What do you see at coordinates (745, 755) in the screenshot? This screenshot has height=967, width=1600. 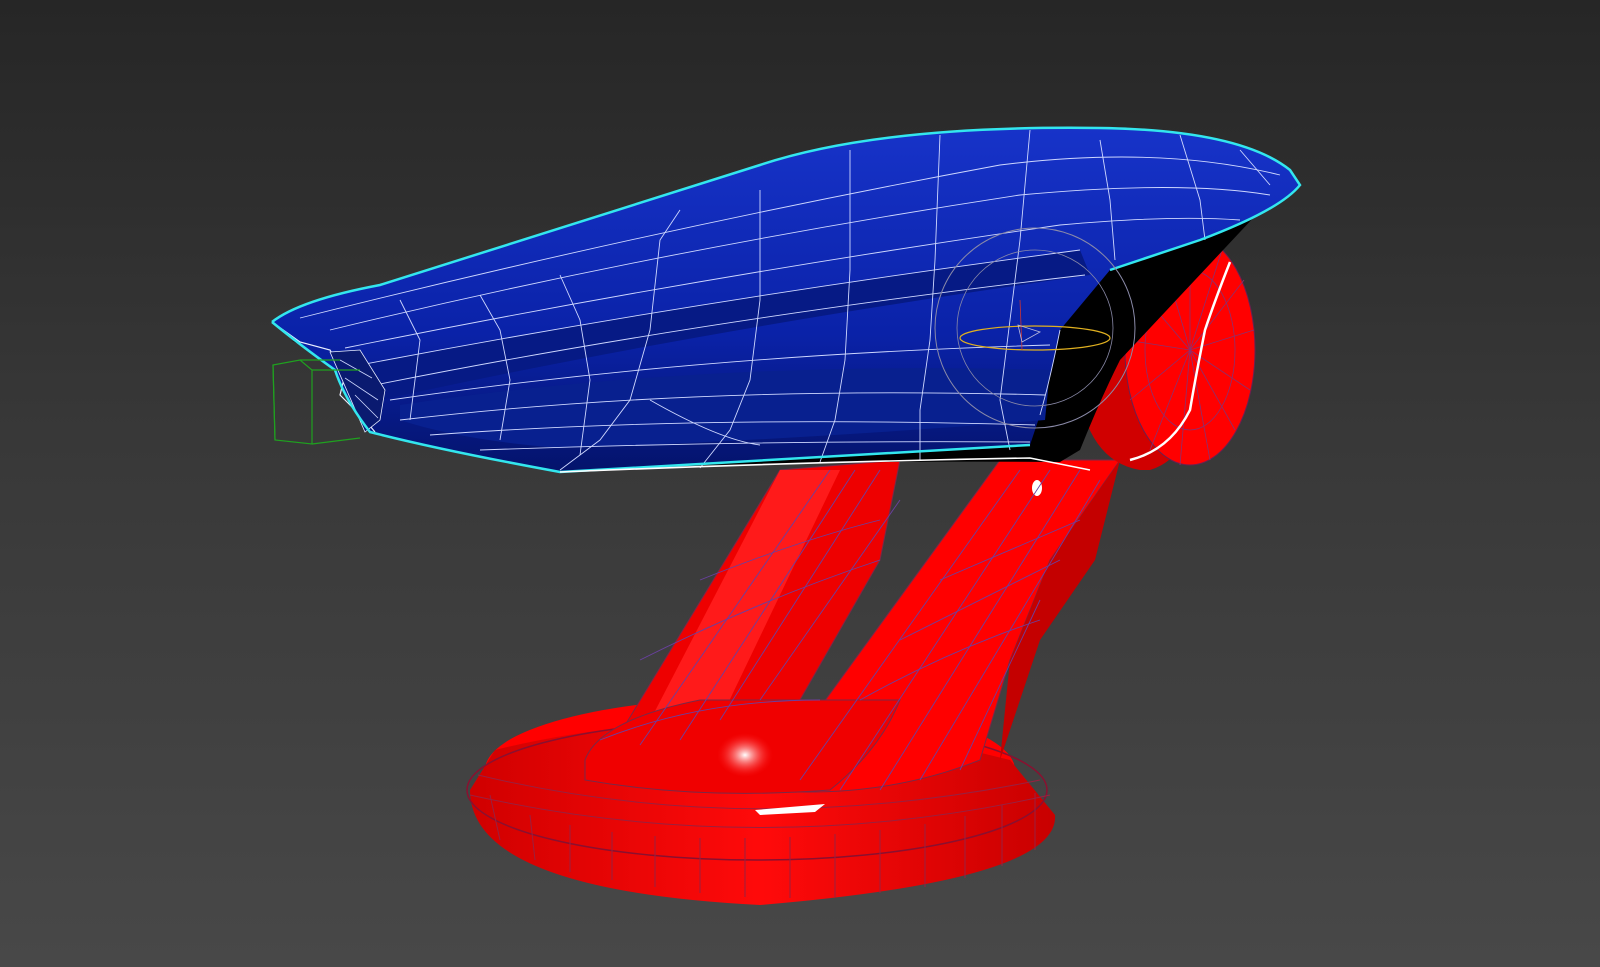 I see `specular-highlight` at bounding box center [745, 755].